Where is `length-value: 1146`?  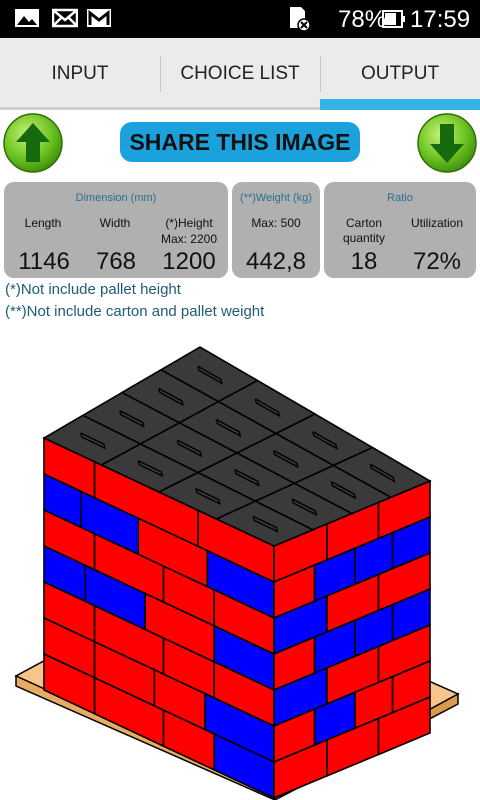 length-value: 1146 is located at coordinates (44, 261).